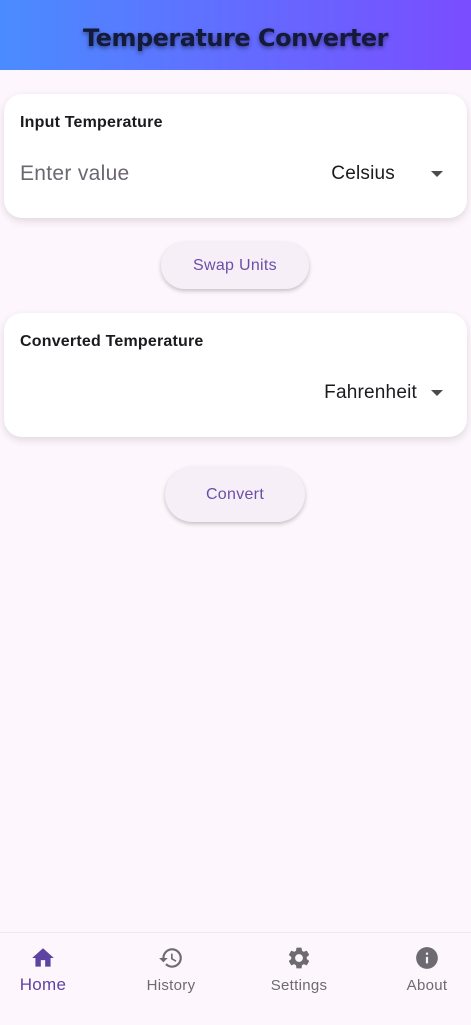 This screenshot has height=1025, width=471. What do you see at coordinates (235, 375) in the screenshot?
I see `converted-temperature-card: Converted Temperature Fahrenheit` at bounding box center [235, 375].